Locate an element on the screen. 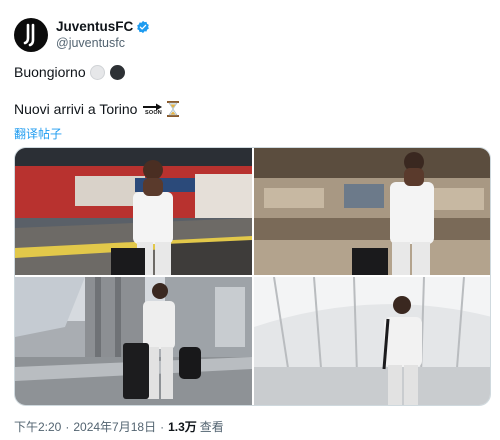  display-name: JuventusFC is located at coordinates (94, 26).